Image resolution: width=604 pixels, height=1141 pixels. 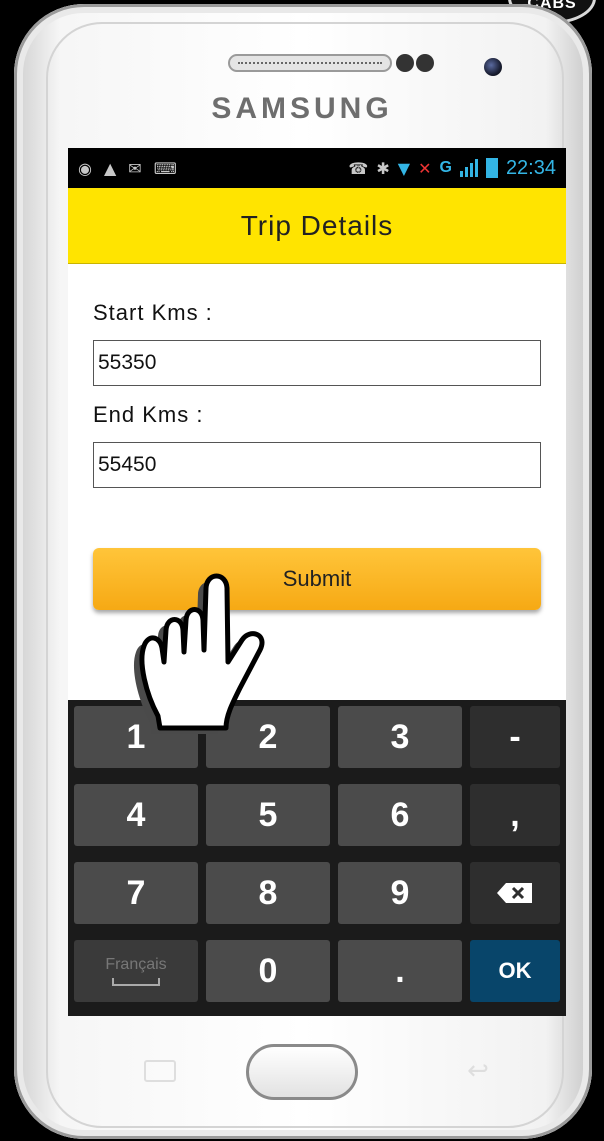 I want to click on home-button, so click(x=302, y=1072).